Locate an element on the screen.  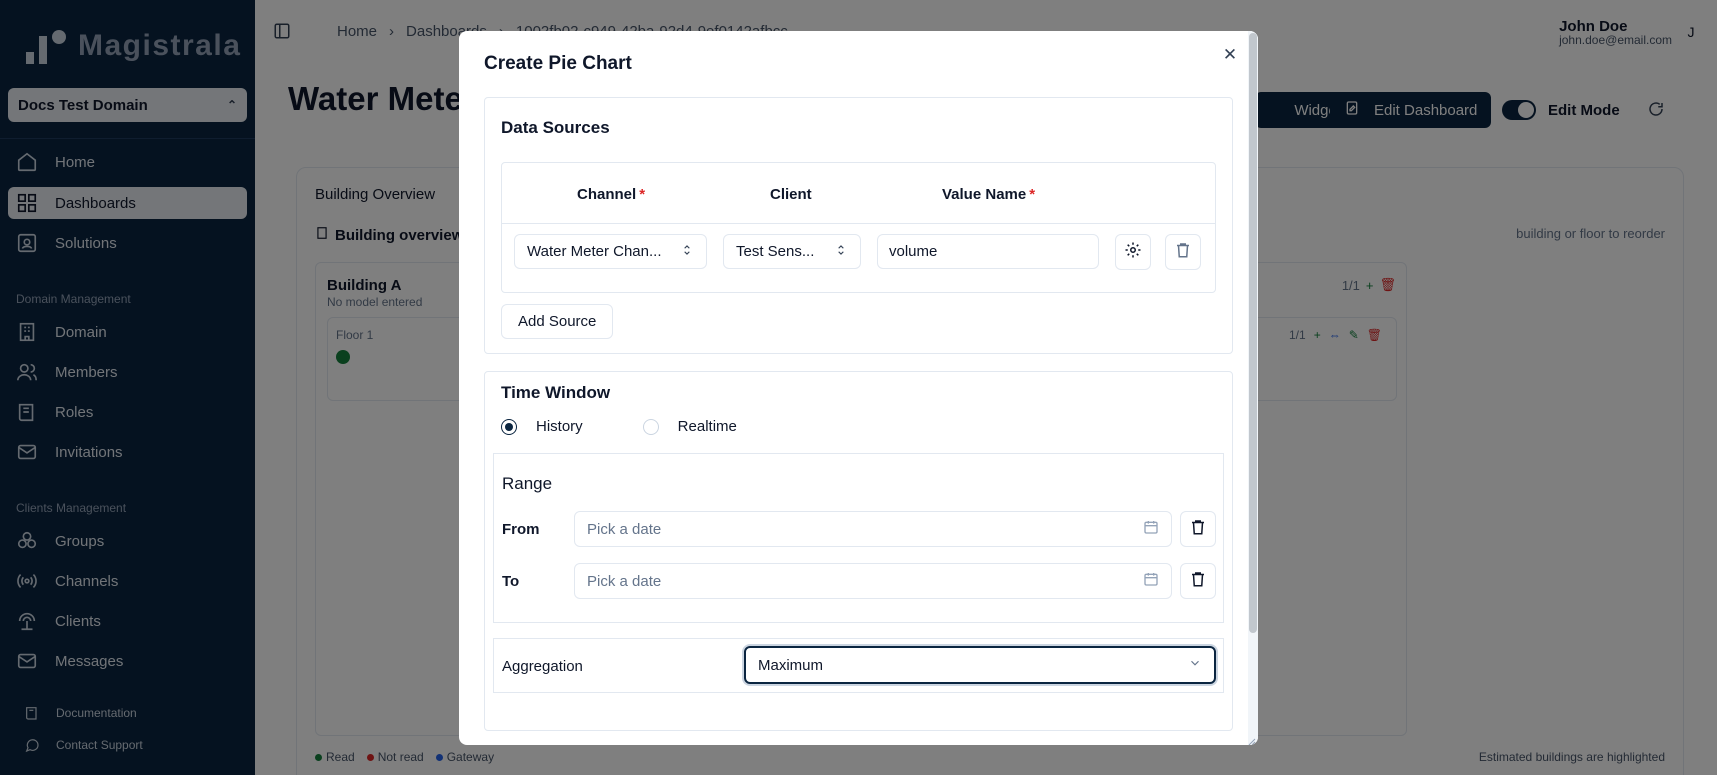
dialog-scrollbar-thumb is located at coordinates (1253, 333).